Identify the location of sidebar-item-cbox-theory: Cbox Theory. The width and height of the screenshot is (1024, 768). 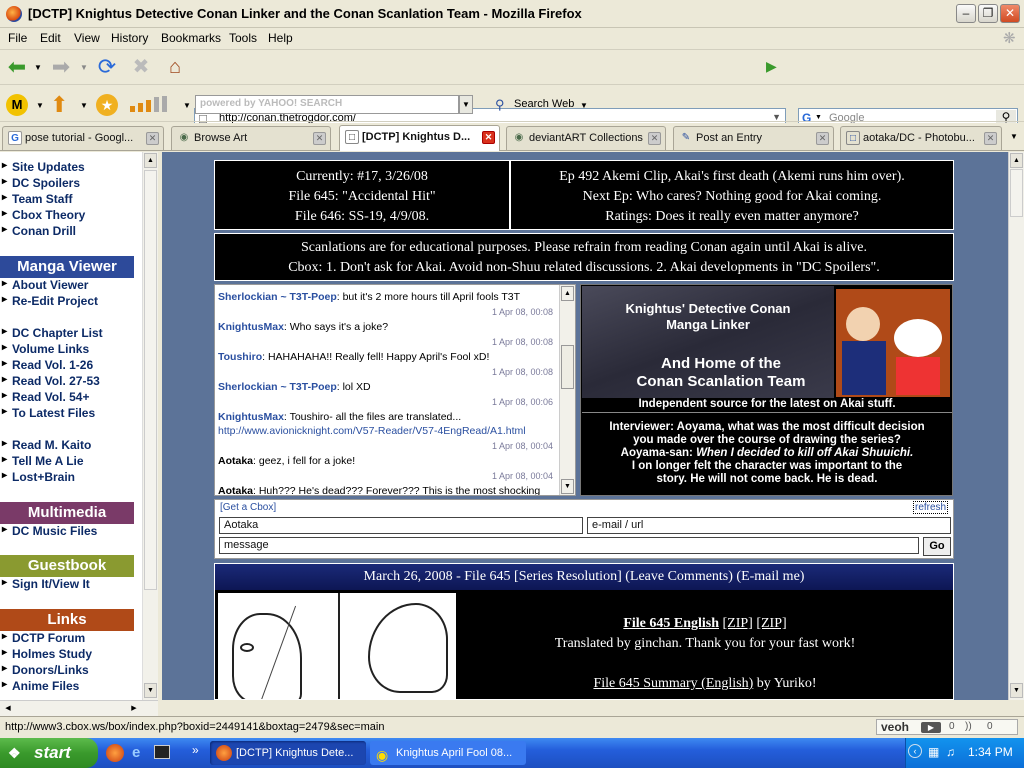
(43, 215).